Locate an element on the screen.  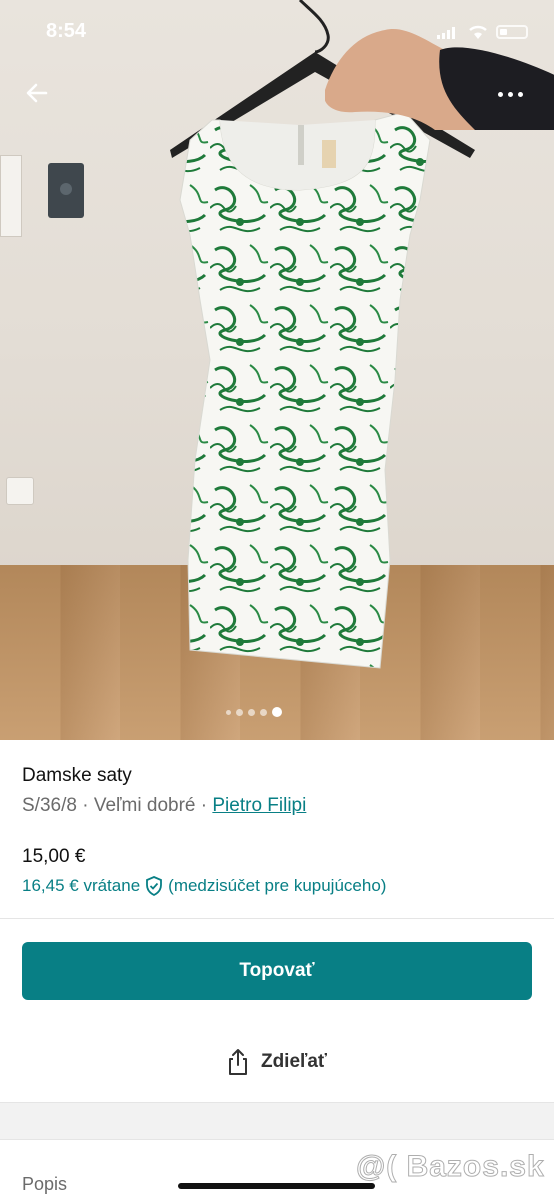
listing-details: S/36/8 · Veľmi dobré · Pietro Filipi is located at coordinates (164, 806).